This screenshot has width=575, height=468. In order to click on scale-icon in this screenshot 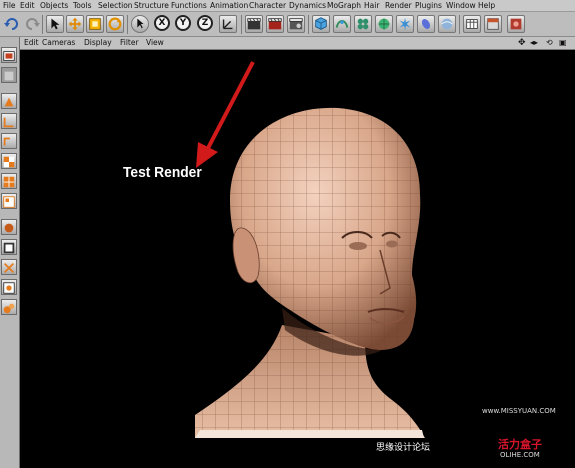, I will do `click(95, 24)`.